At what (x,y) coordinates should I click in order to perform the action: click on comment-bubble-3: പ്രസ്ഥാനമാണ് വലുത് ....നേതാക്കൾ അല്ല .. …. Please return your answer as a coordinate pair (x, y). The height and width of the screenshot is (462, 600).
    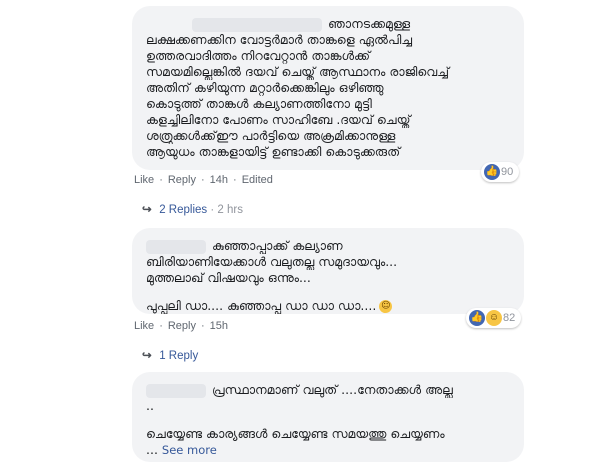
    Looking at the image, I should click on (328, 417).